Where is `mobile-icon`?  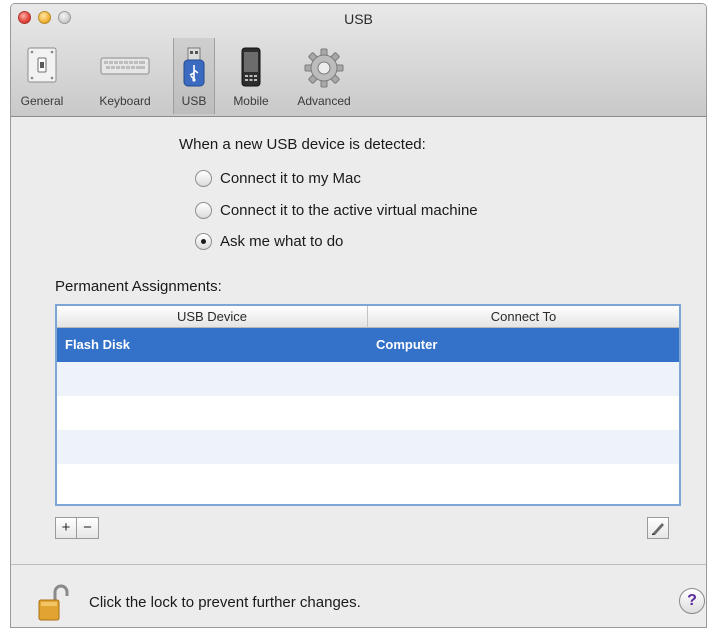 mobile-icon is located at coordinates (251, 67).